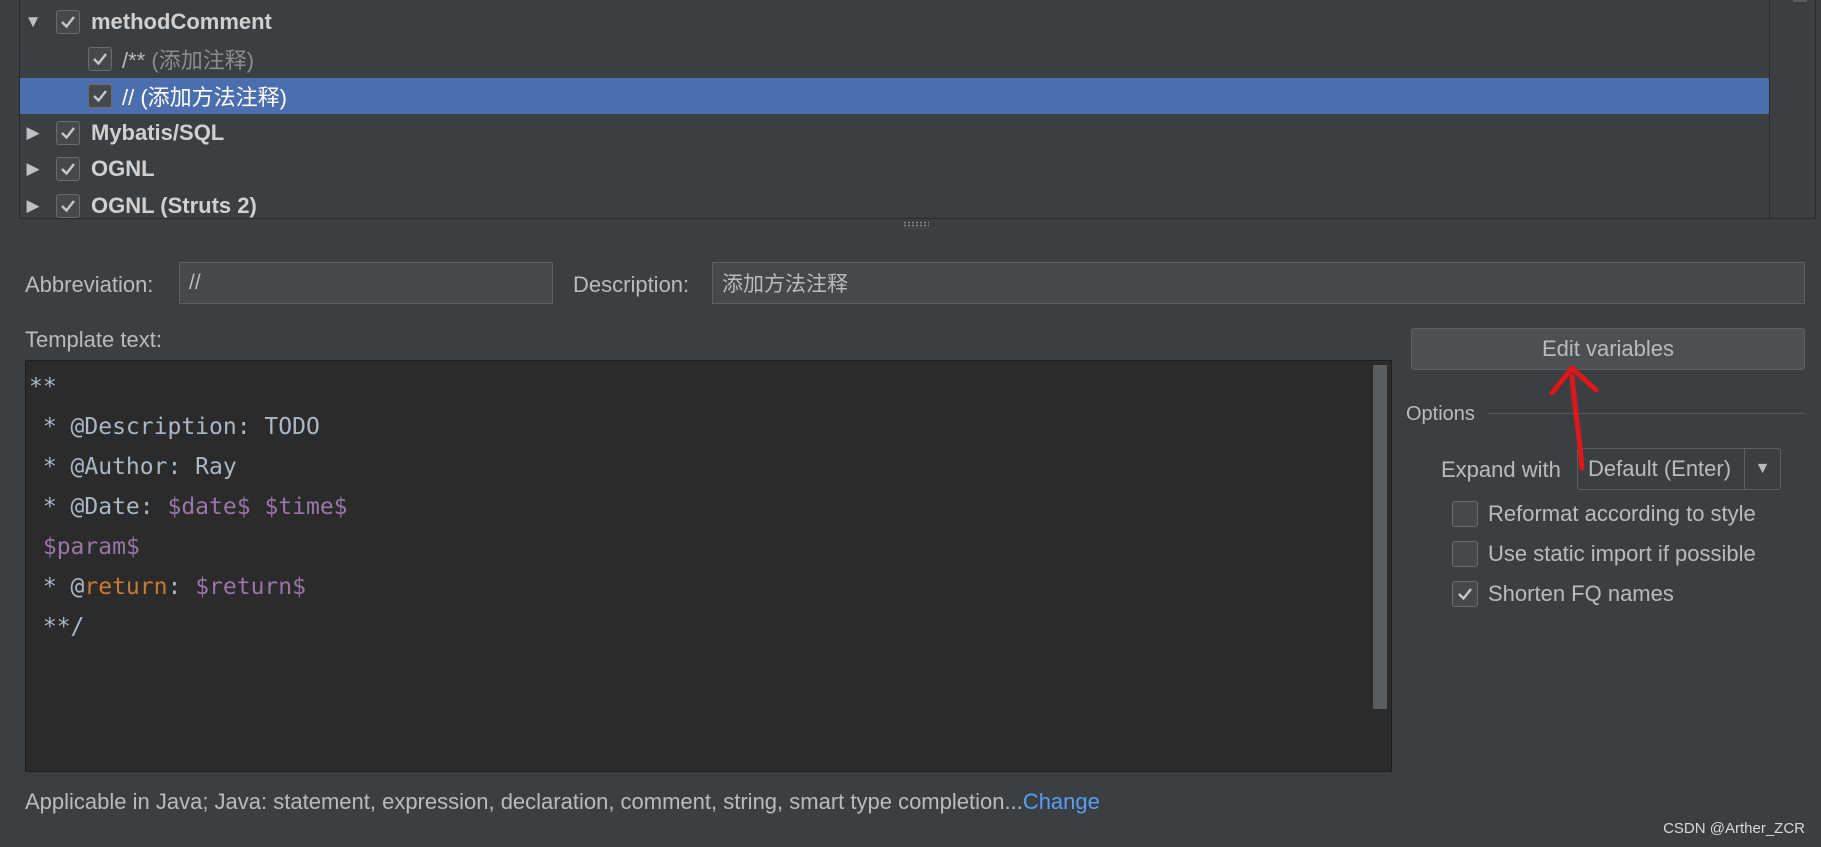 The width and height of the screenshot is (1821, 847). Describe the element at coordinates (250, 587) in the screenshot. I see `template-variable: $return$` at that location.